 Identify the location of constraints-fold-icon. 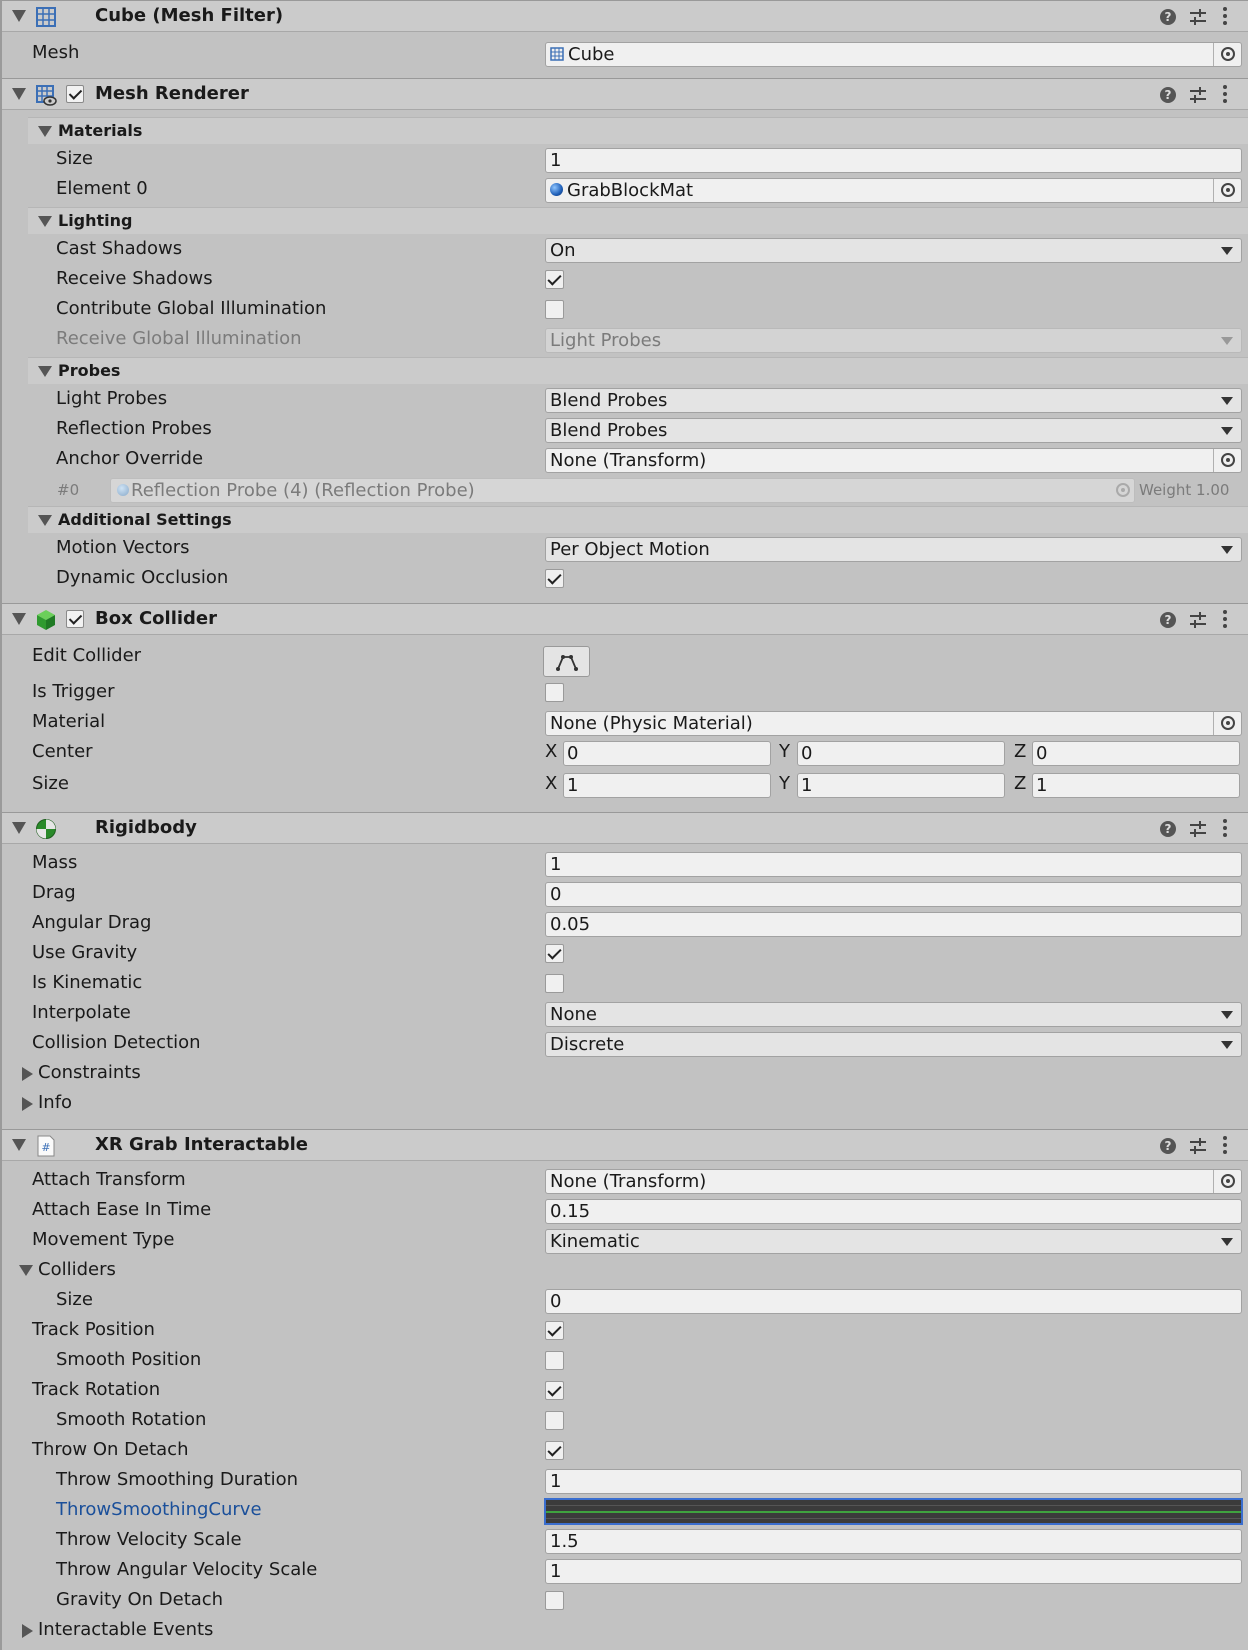
(27, 1074).